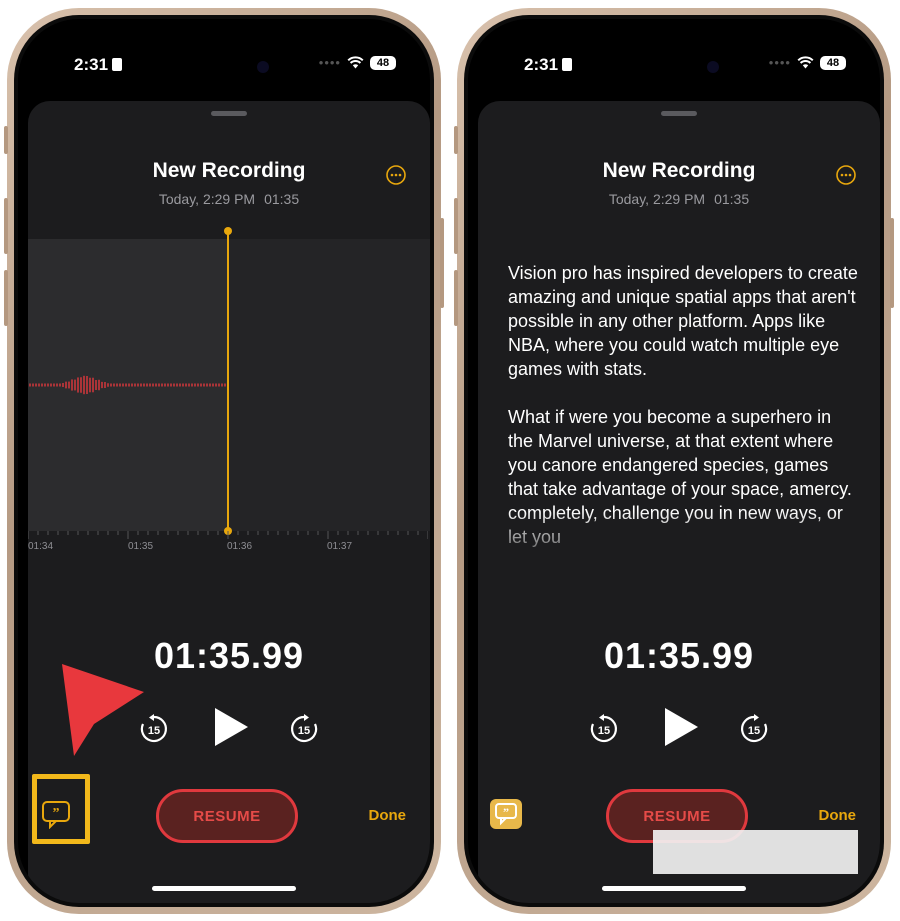 Image resolution: width=900 pixels, height=921 pixels. I want to click on tick-label: 01:37, so click(340, 546).